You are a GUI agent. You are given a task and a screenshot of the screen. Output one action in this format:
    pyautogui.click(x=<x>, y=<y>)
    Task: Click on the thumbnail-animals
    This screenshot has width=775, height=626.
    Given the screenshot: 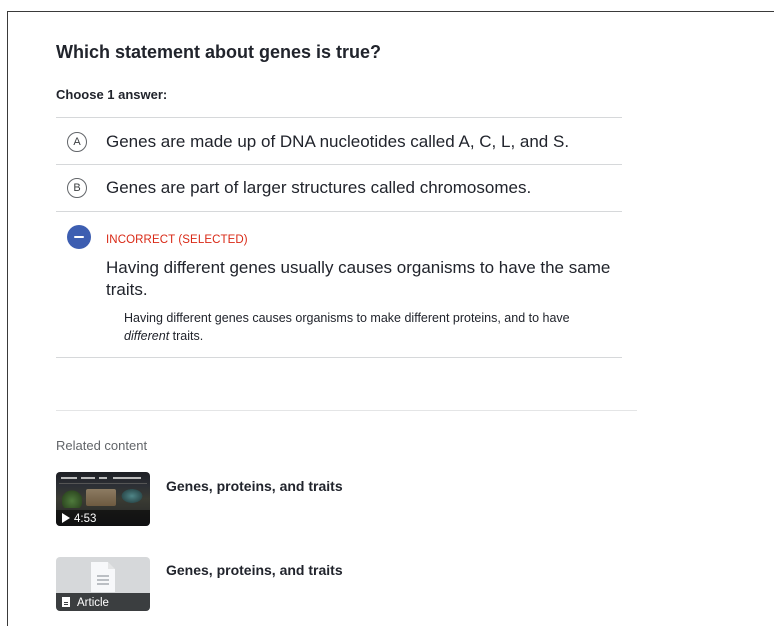 What is the action you would take?
    pyautogui.click(x=101, y=497)
    